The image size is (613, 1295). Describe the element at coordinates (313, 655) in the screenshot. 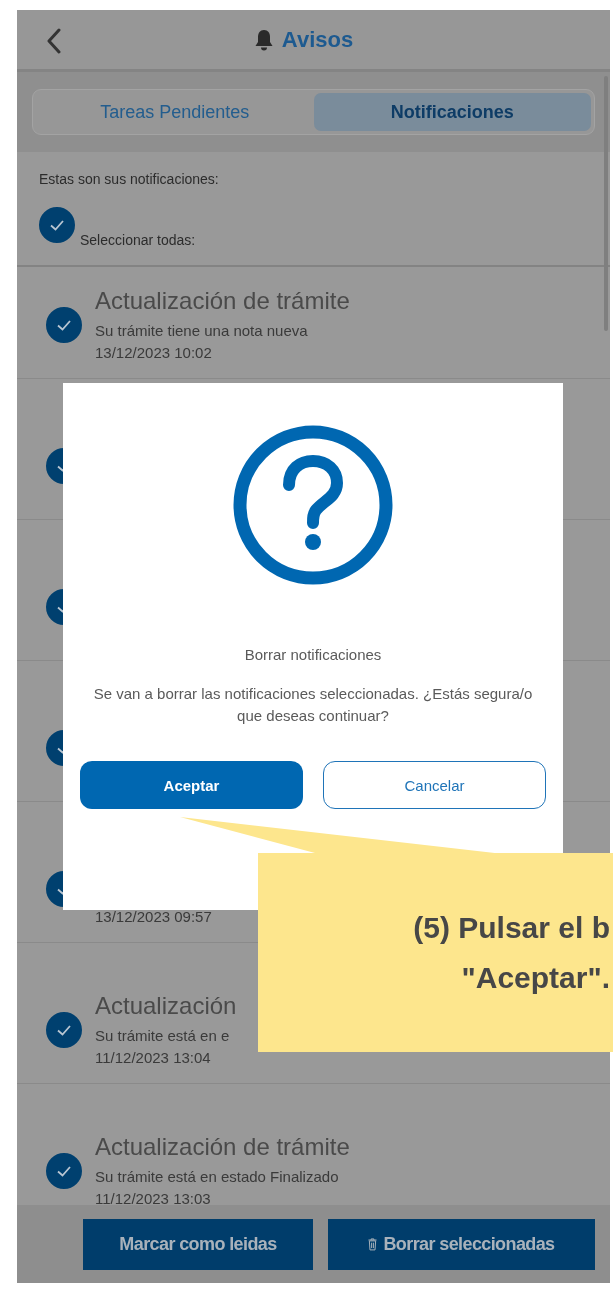

I see `dialog-title: Borrar notificaciones` at that location.